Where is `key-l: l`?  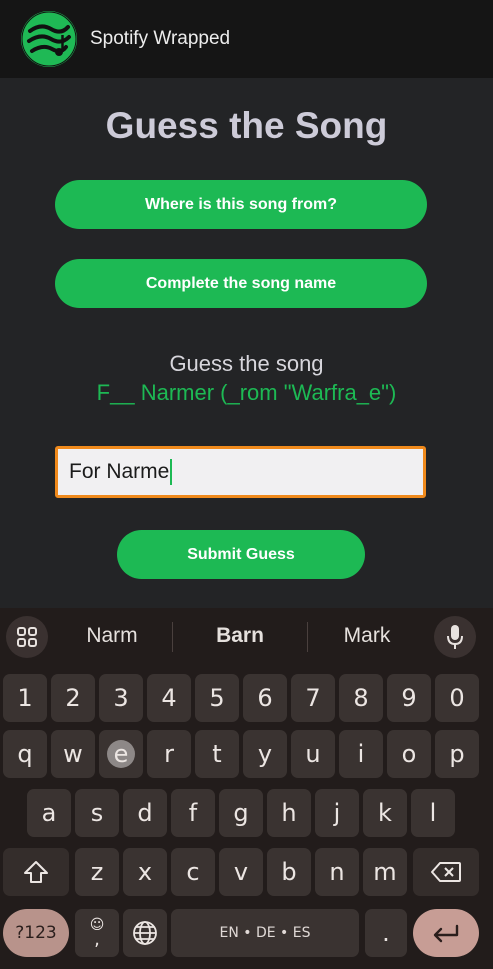 key-l: l is located at coordinates (433, 813).